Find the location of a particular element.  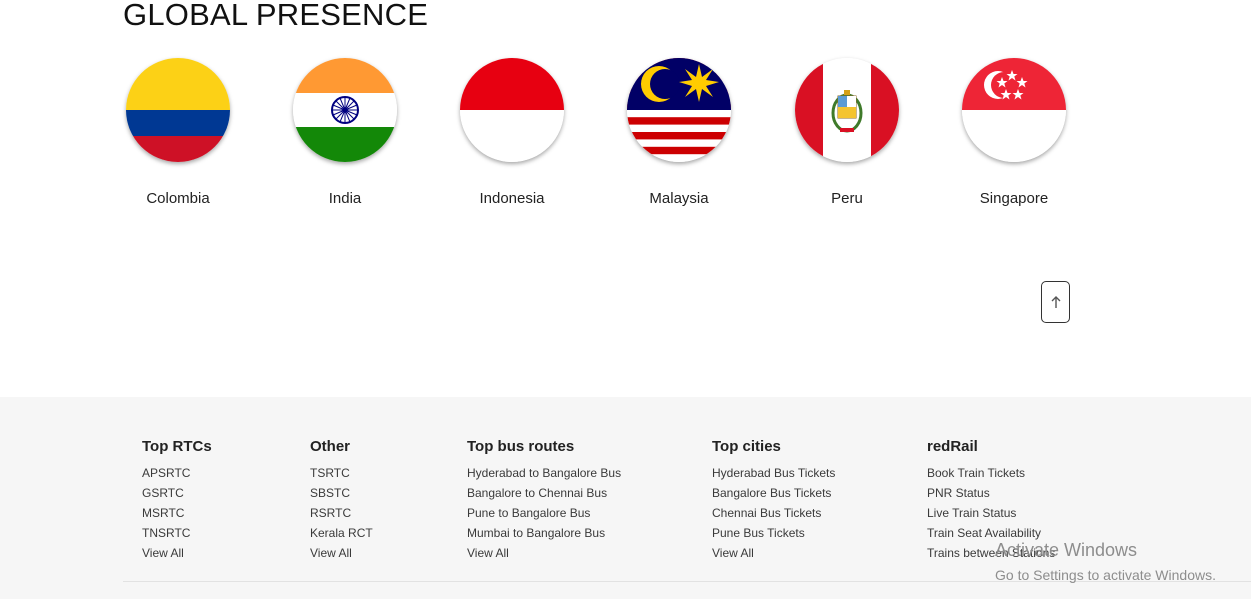

country-card-india: India is located at coordinates (345, 132).